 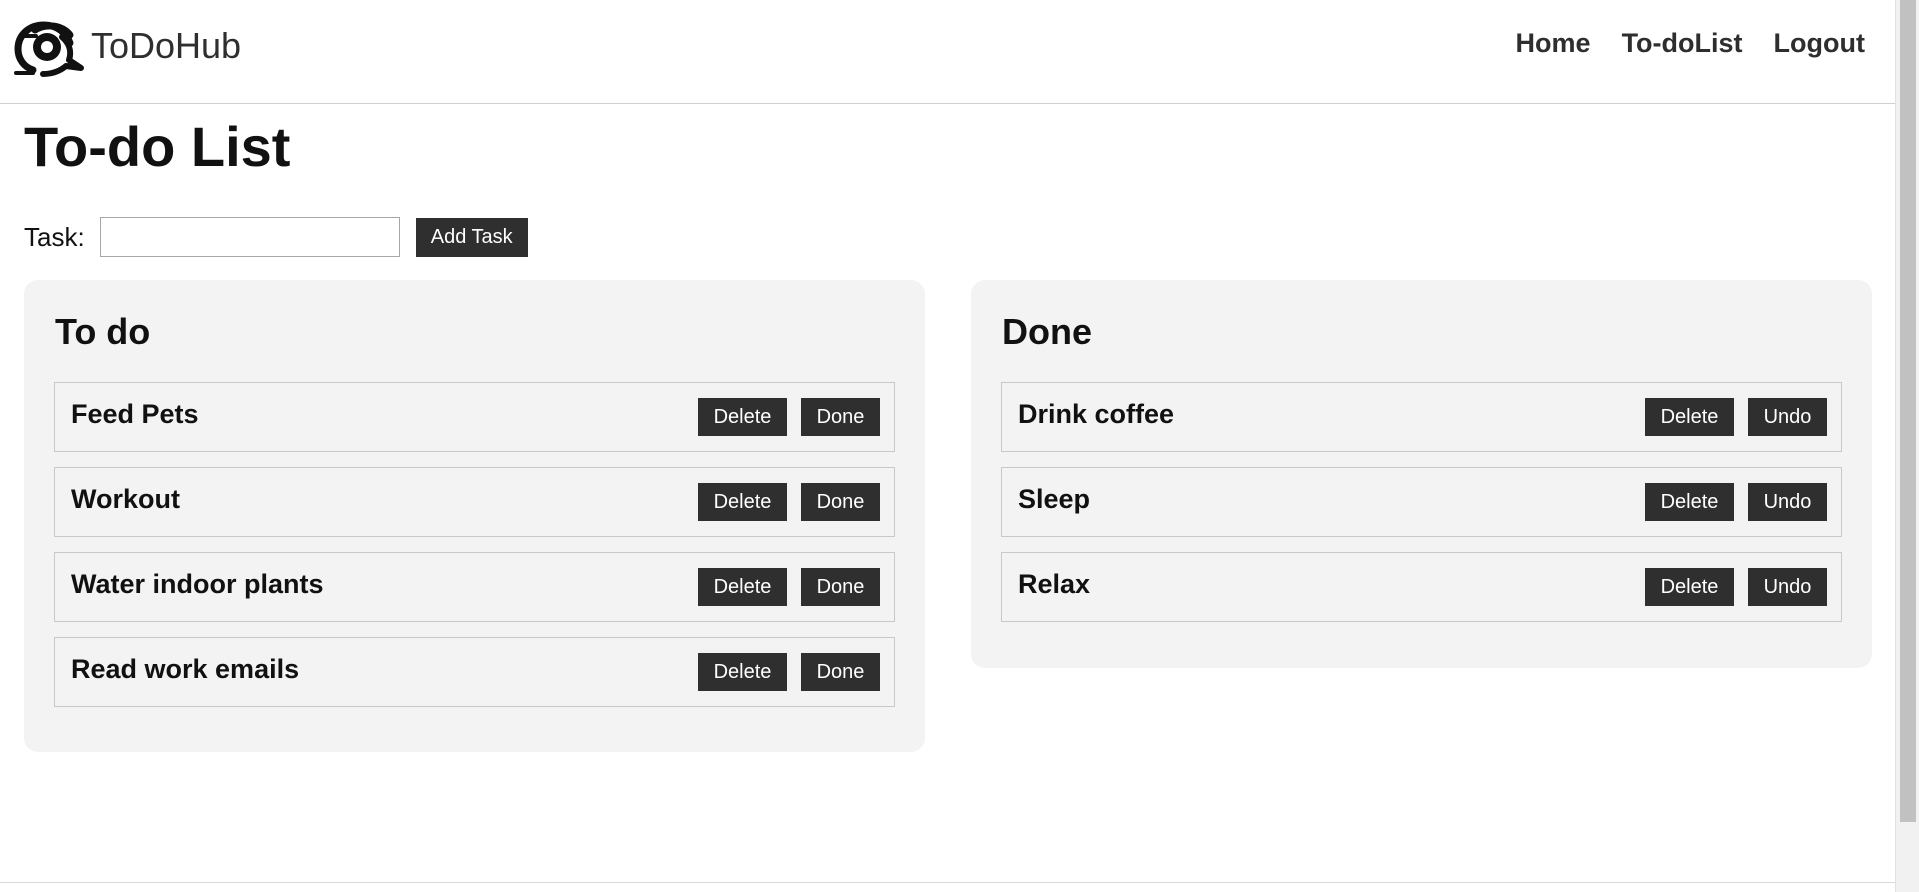 What do you see at coordinates (52, 48) in the screenshot?
I see `speech-bubble-logo-icon` at bounding box center [52, 48].